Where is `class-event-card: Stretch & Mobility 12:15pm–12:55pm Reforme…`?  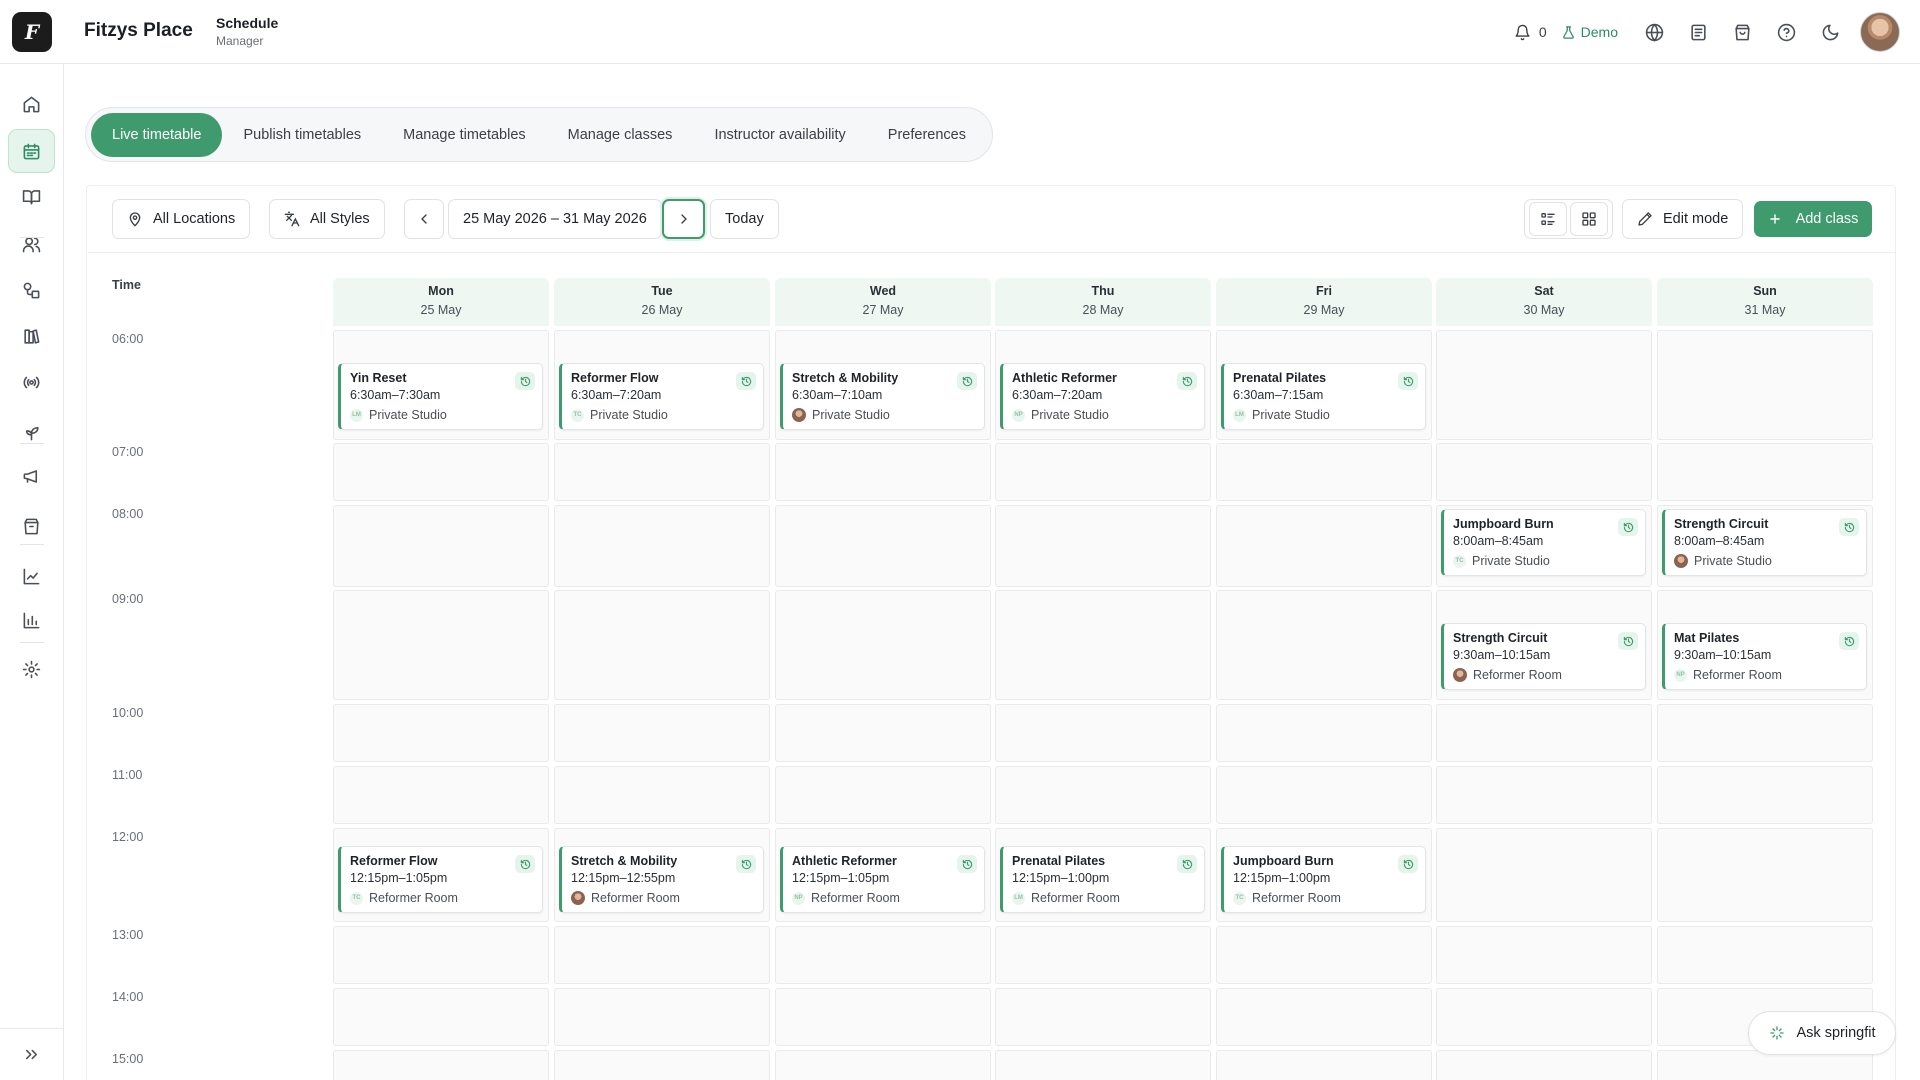
class-event-card: Stretch & Mobility 12:15pm–12:55pm Reforme… is located at coordinates (661, 879).